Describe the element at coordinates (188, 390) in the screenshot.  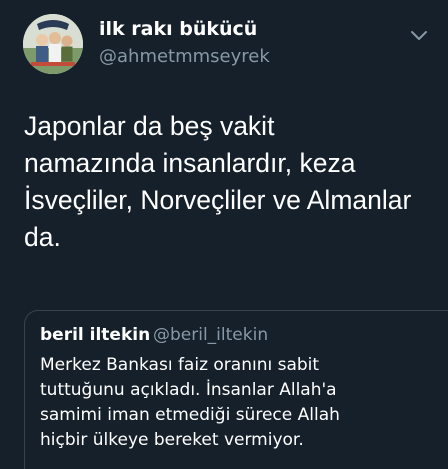
I see `quoted-text-line: tuttuğunu açıkladı. İnsanlar Allah'a` at that location.